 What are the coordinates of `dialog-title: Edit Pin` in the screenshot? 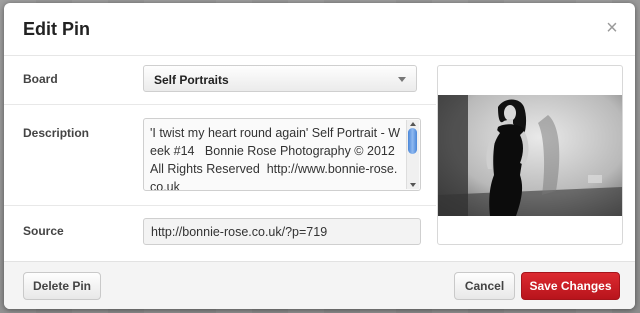 It's located at (56, 29).